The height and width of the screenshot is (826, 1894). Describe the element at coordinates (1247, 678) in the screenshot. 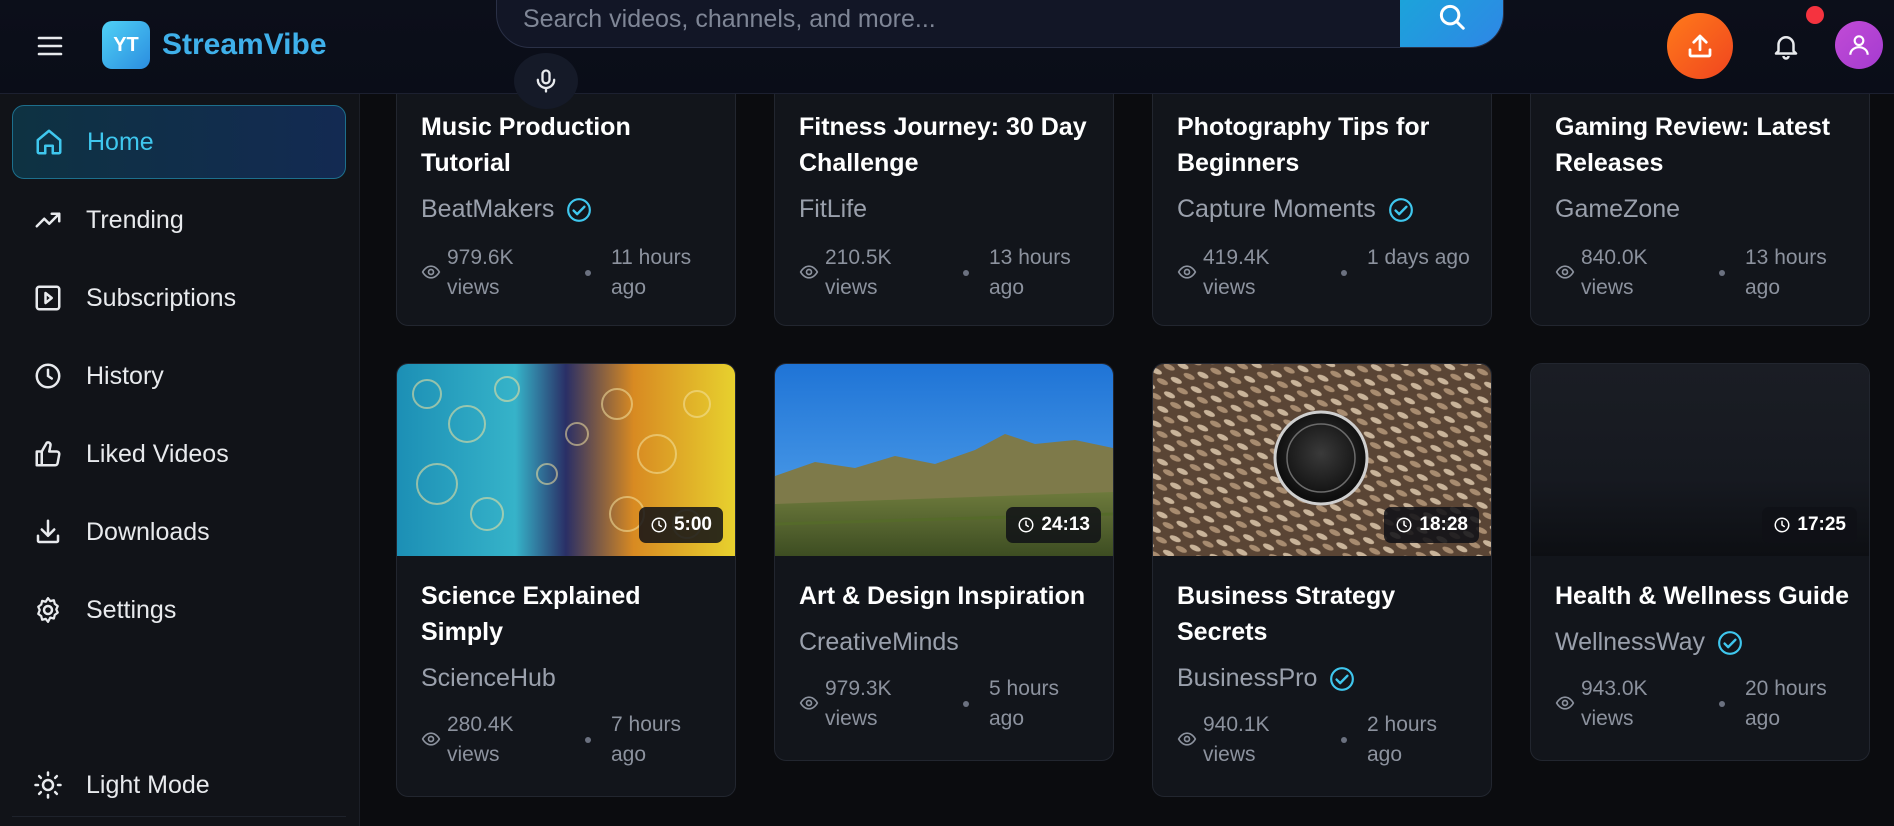

I see `channel-name-text: BusinessPro` at that location.